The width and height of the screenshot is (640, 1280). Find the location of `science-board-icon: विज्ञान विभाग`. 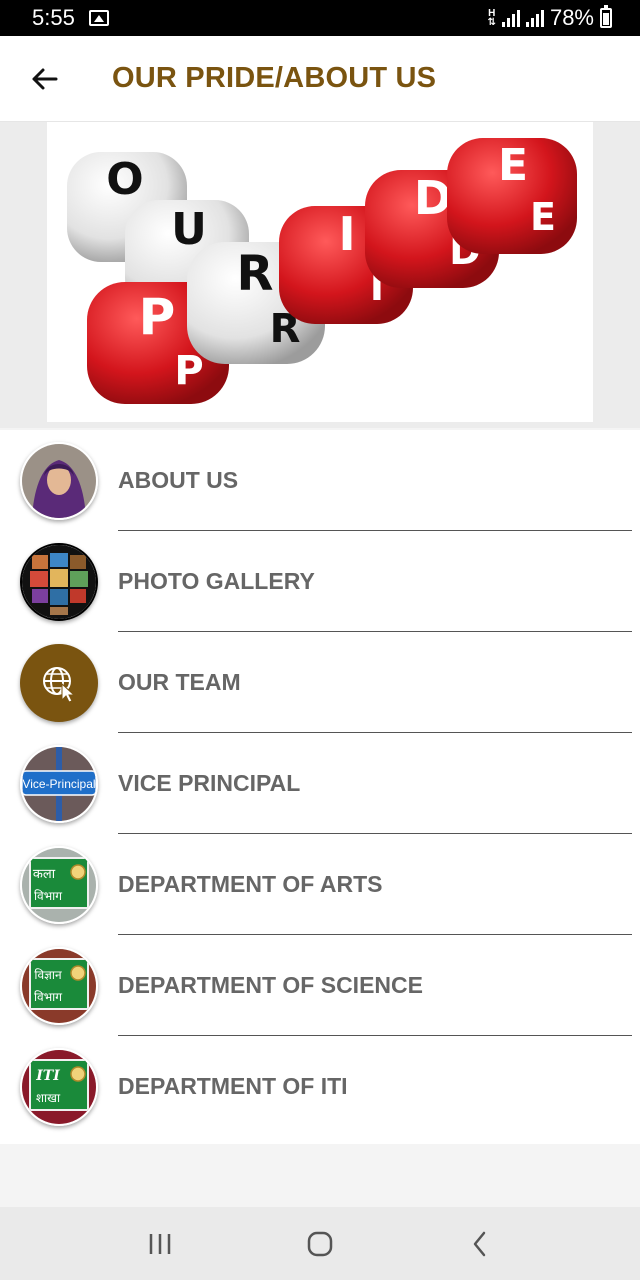

science-board-icon: विज्ञान विभाग is located at coordinates (59, 986).